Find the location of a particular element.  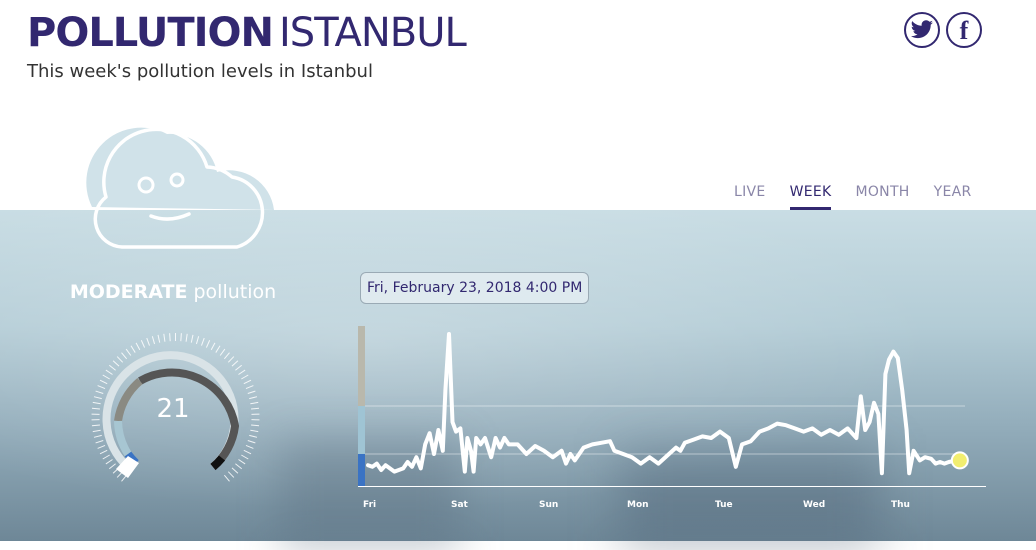

scale-band-low is located at coordinates (361, 470).